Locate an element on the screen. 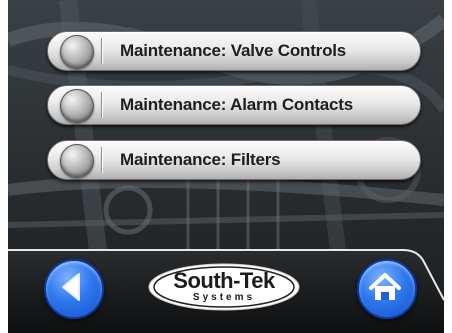 This screenshot has height=333, width=452. logo-sub-text: Systems is located at coordinates (224, 297).